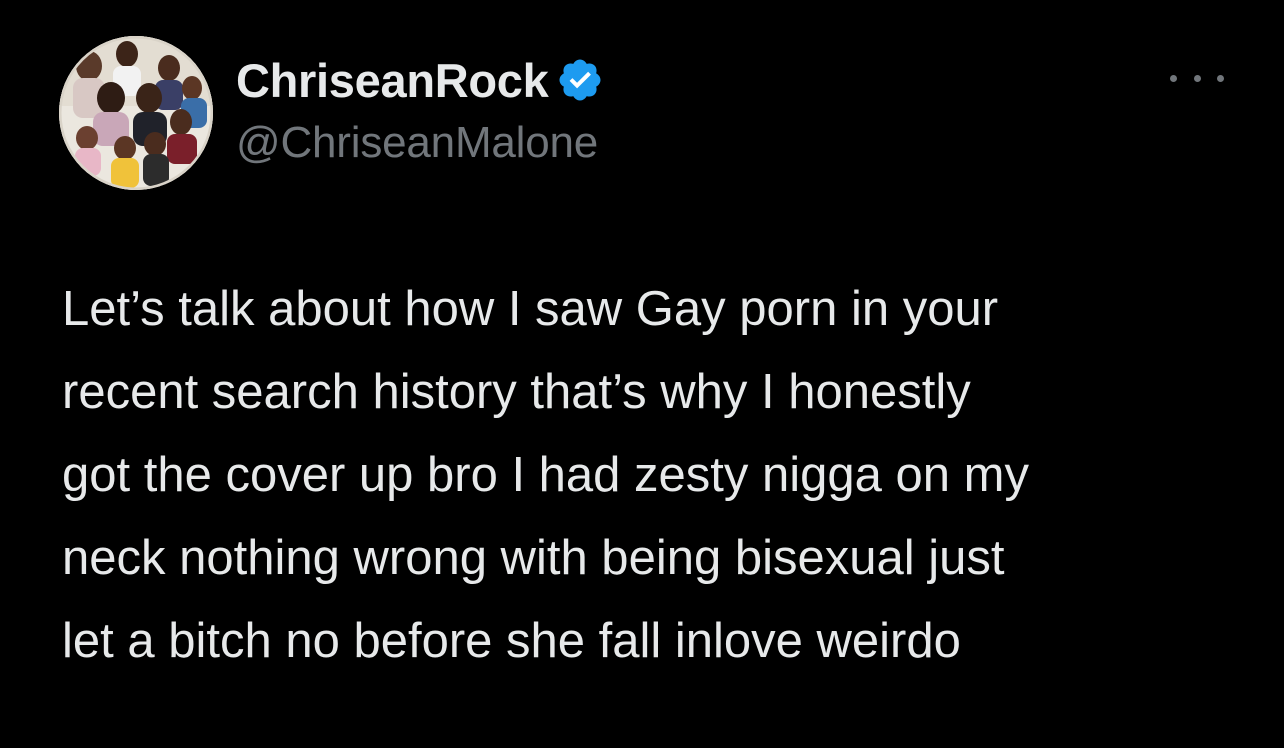  I want to click on more-options-icon, so click(1197, 78).